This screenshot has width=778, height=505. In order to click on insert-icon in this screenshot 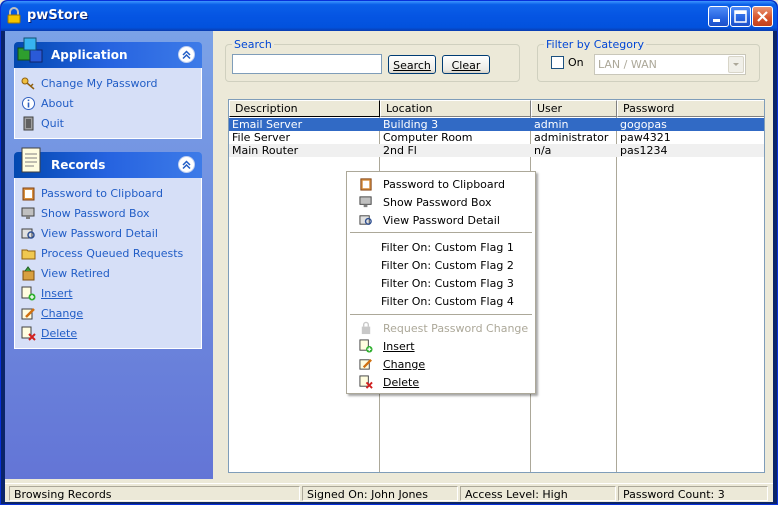, I will do `click(366, 346)`.